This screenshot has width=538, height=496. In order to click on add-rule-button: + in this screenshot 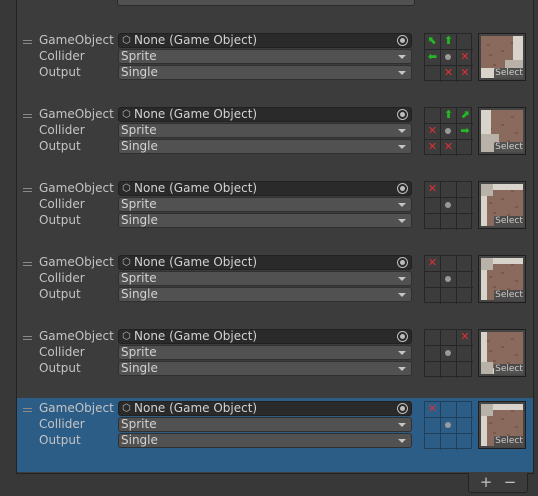, I will do `click(486, 482)`.